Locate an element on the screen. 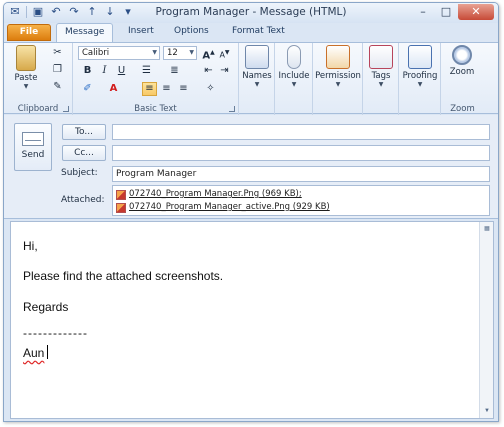 This screenshot has height=427, width=504. font-size-select: 12 ▼ is located at coordinates (180, 53).